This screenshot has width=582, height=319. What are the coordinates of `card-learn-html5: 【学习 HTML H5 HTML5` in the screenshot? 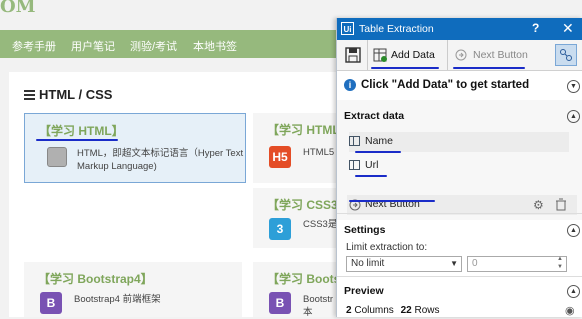 It's located at (296, 148).